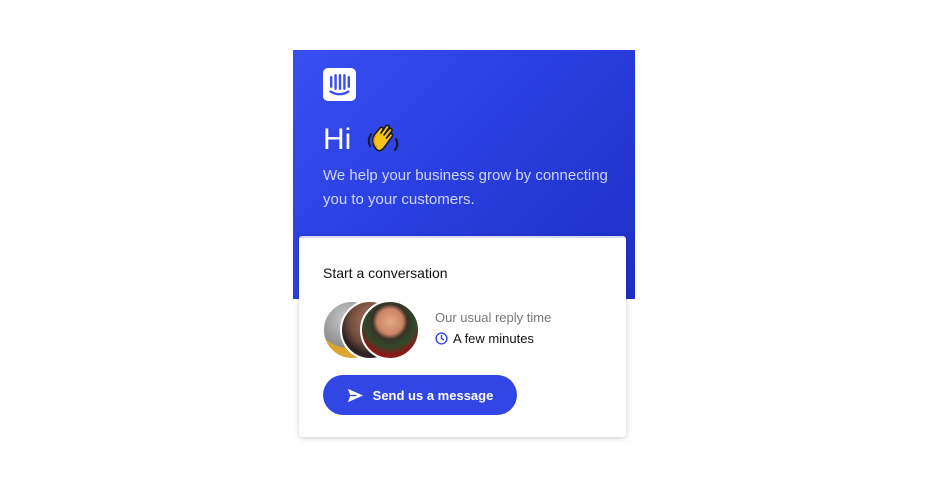 The image size is (928, 495). Describe the element at coordinates (493, 338) in the screenshot. I see `reply-time-text: A few minutes` at that location.